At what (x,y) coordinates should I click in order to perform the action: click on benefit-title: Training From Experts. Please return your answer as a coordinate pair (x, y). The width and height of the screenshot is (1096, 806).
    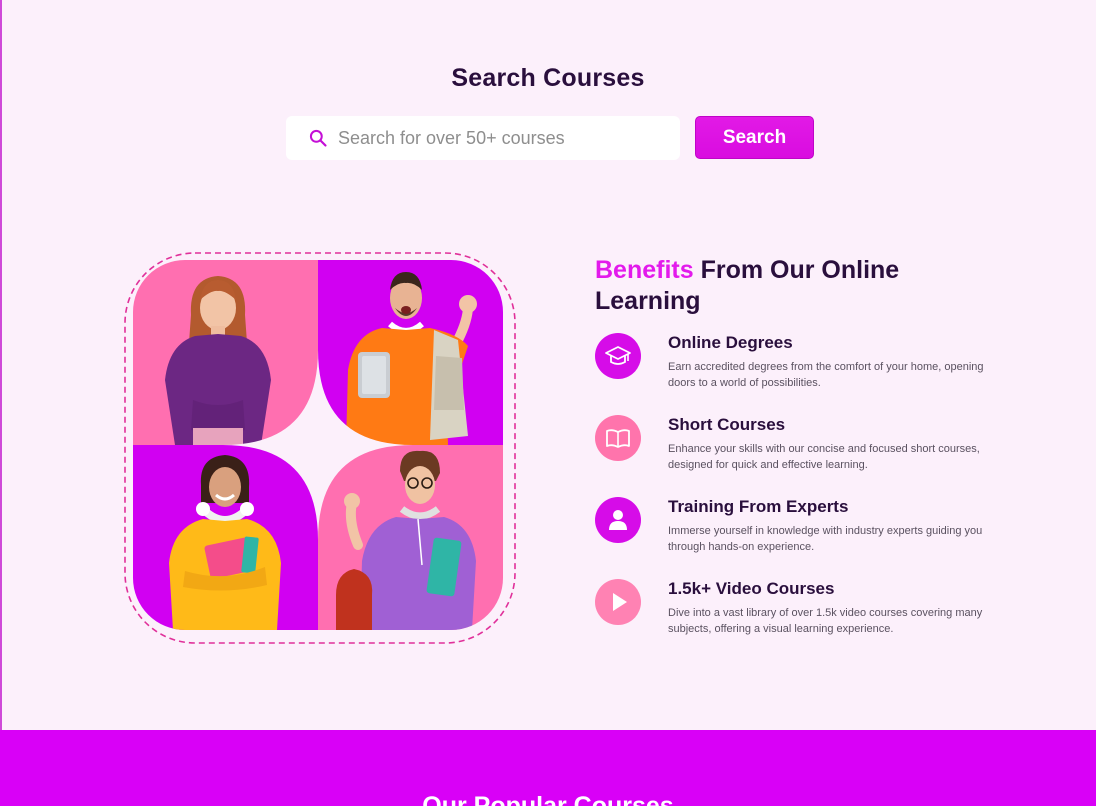
    Looking at the image, I should click on (758, 506).